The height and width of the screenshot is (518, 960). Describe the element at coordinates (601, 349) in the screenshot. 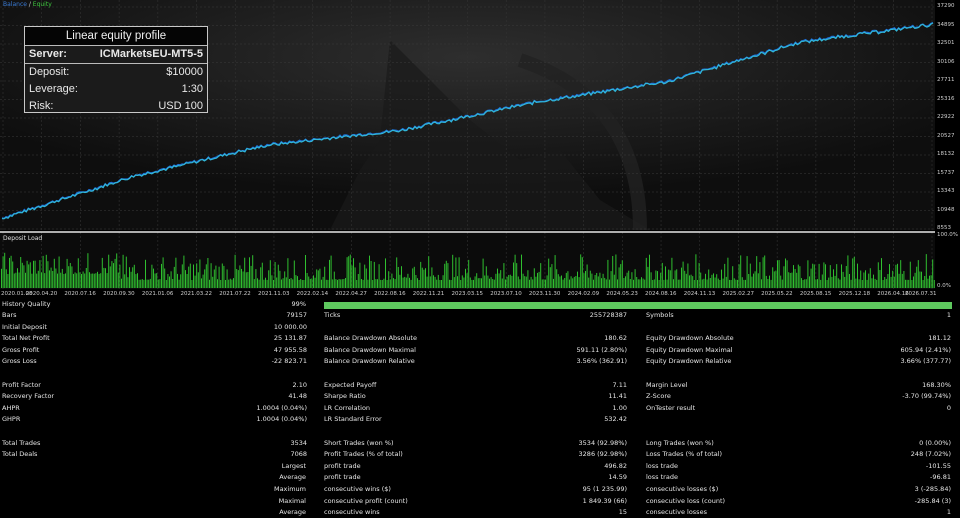

I see `report-value: 591.11 (2.80%)` at that location.